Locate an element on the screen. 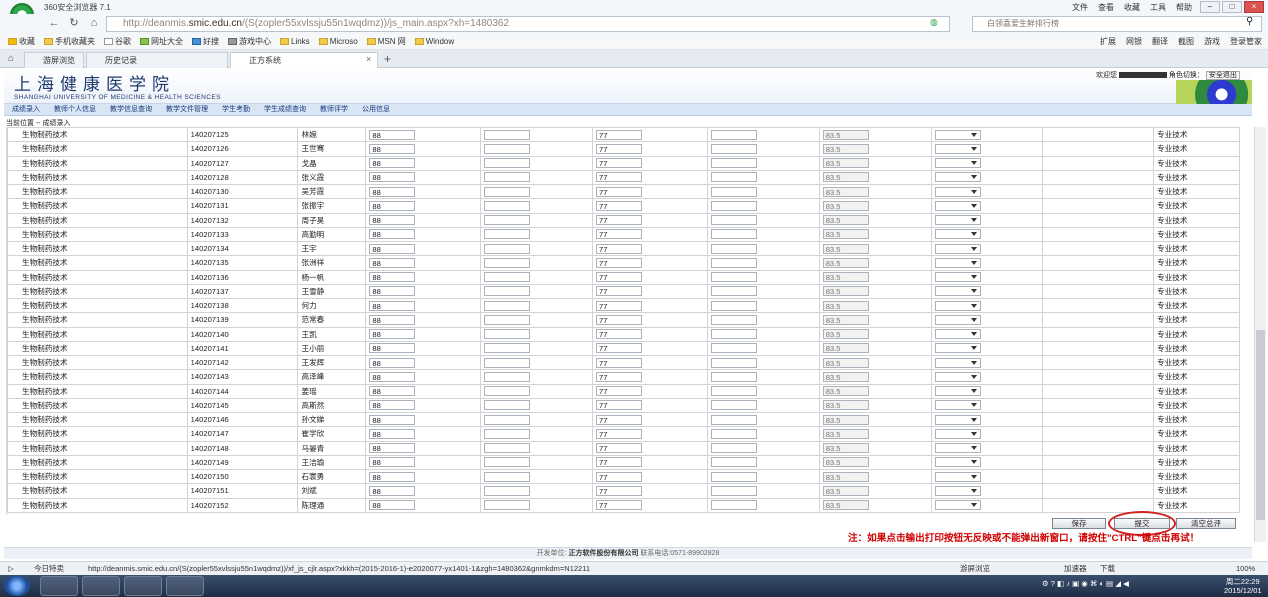 The width and height of the screenshot is (1268, 597). home-icon: ⌂ is located at coordinates (94, 23).